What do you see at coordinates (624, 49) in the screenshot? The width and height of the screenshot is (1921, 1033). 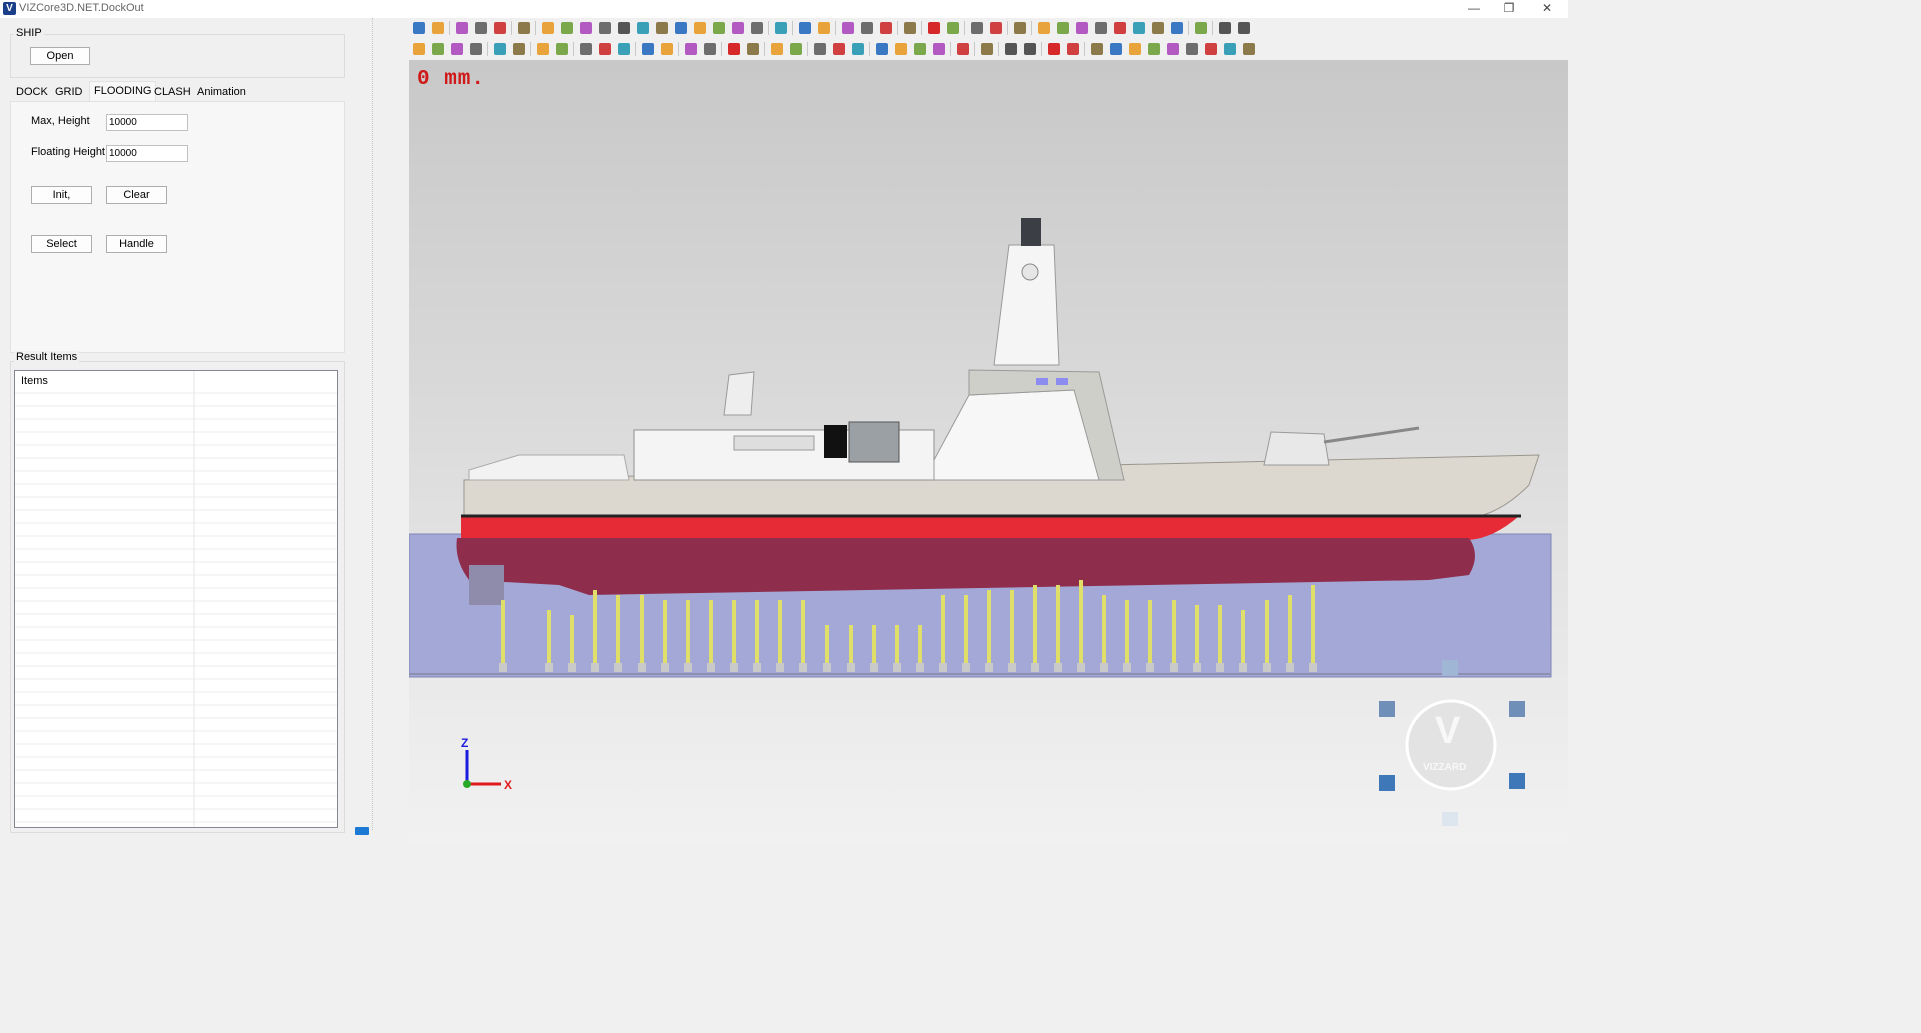 I see `hidden-icon` at bounding box center [624, 49].